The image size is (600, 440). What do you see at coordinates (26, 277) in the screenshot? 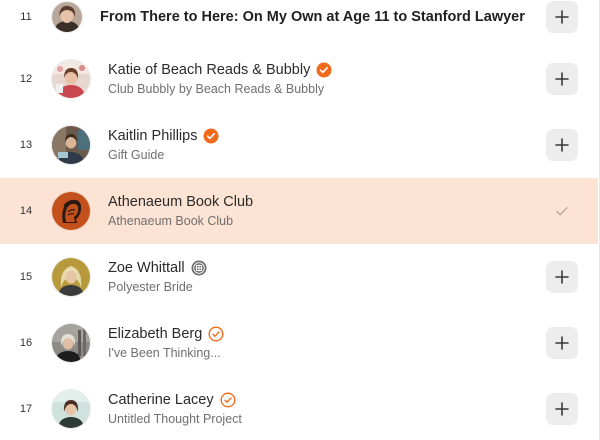
I see `rank-number: 15` at bounding box center [26, 277].